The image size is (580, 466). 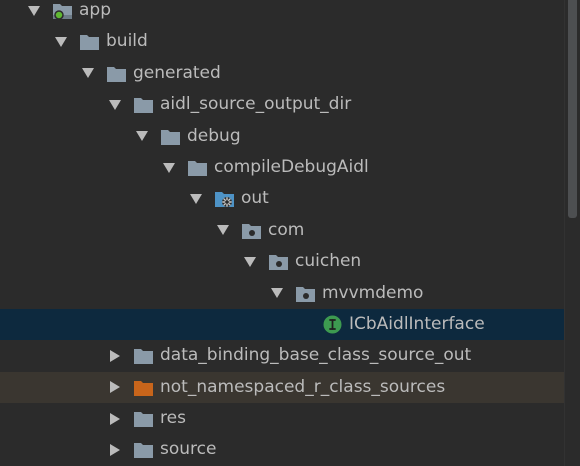 I want to click on tree-row: aidl_source_output_dir, so click(x=282, y=104).